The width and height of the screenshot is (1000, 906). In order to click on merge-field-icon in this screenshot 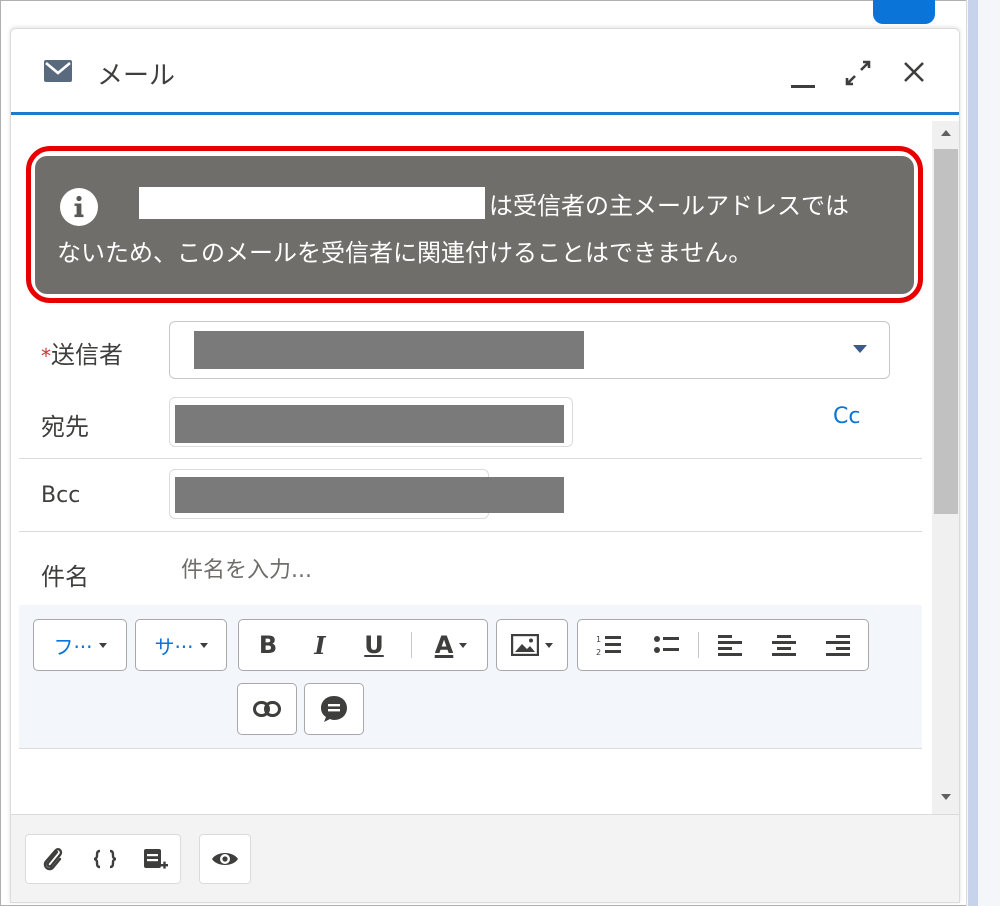, I will do `click(105, 859)`.